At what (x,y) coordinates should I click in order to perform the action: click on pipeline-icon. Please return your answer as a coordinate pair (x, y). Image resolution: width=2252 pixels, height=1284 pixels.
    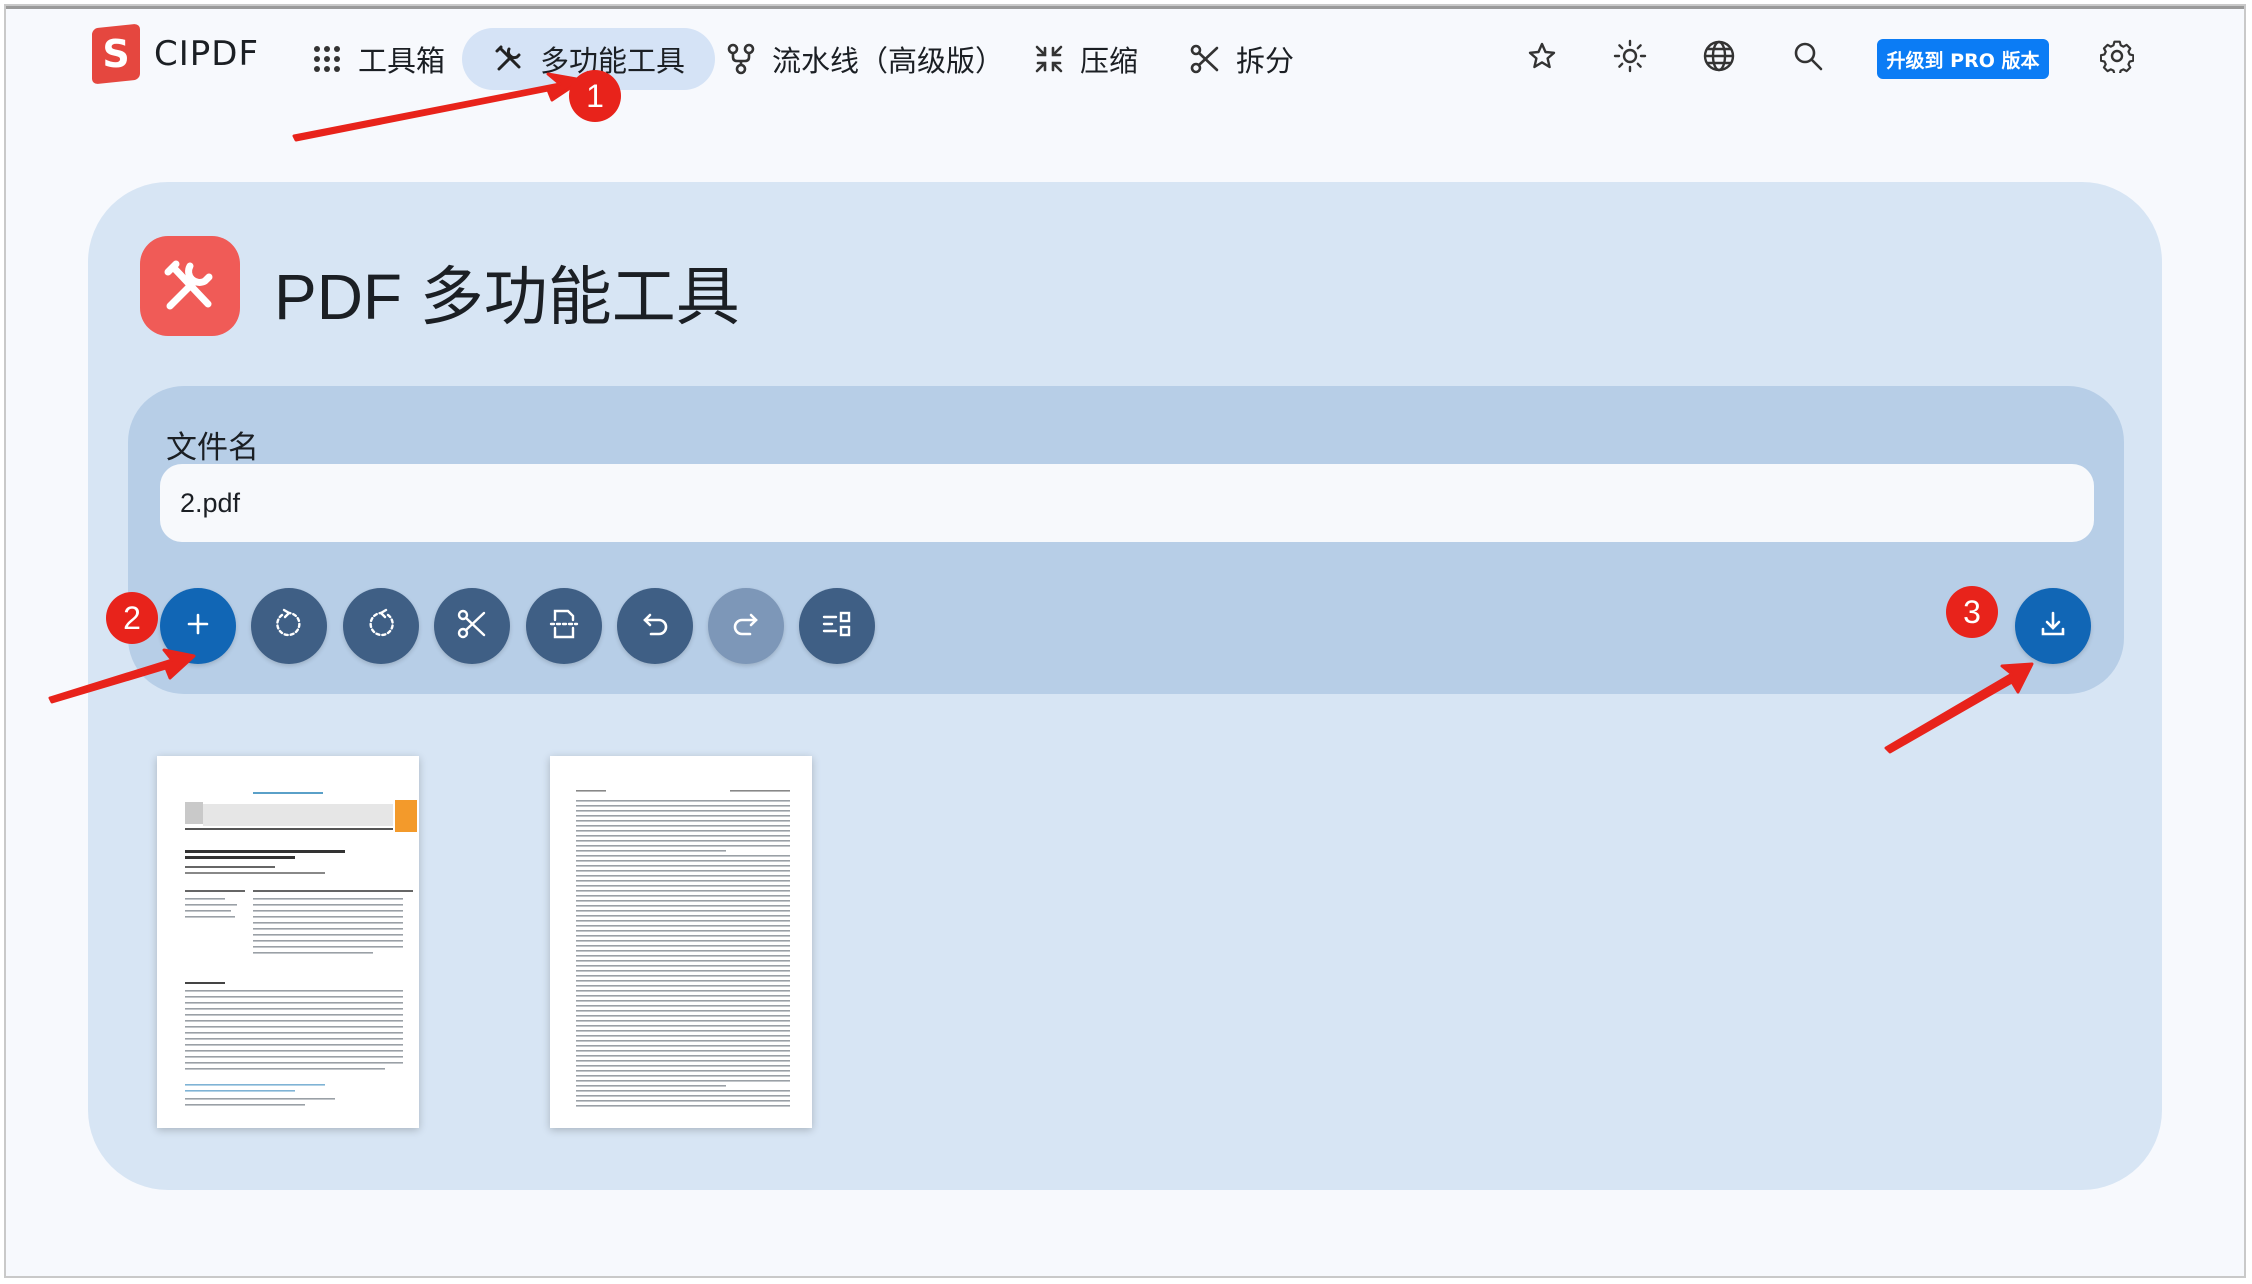
    Looking at the image, I should click on (741, 59).